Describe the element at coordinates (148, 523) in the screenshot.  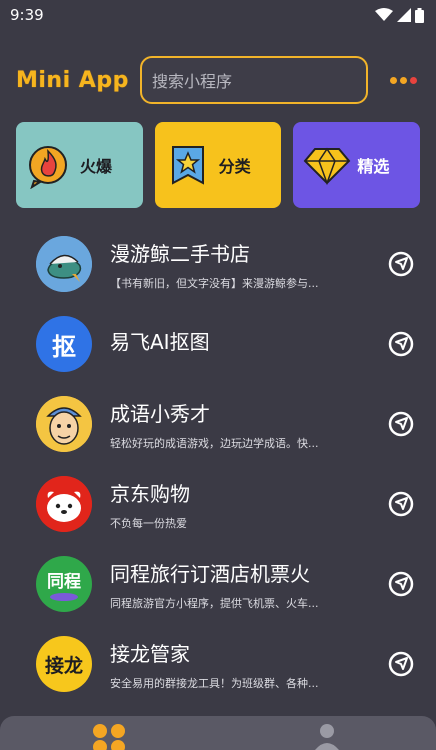
I see `app-description: 不负每一份热爱` at that location.